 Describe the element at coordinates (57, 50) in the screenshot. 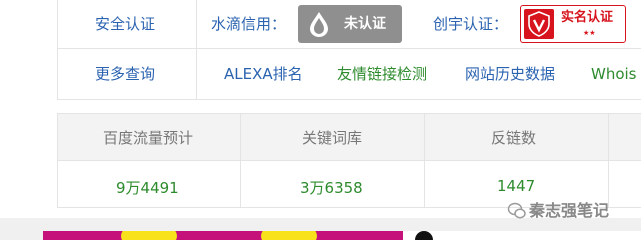

I see `row-divider-left` at that location.